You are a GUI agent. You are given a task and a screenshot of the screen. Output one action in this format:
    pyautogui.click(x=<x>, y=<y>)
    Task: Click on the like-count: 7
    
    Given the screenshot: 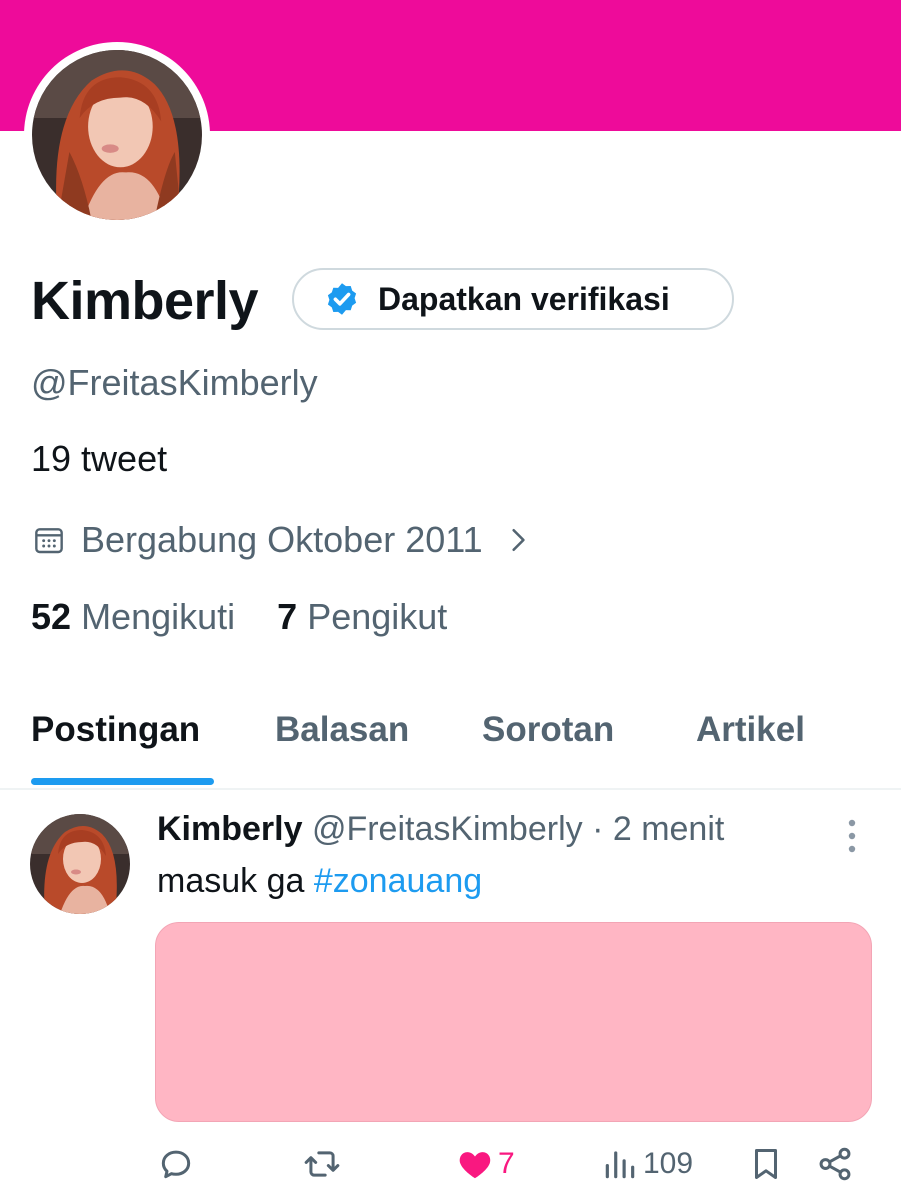 What is the action you would take?
    pyautogui.click(x=506, y=1163)
    